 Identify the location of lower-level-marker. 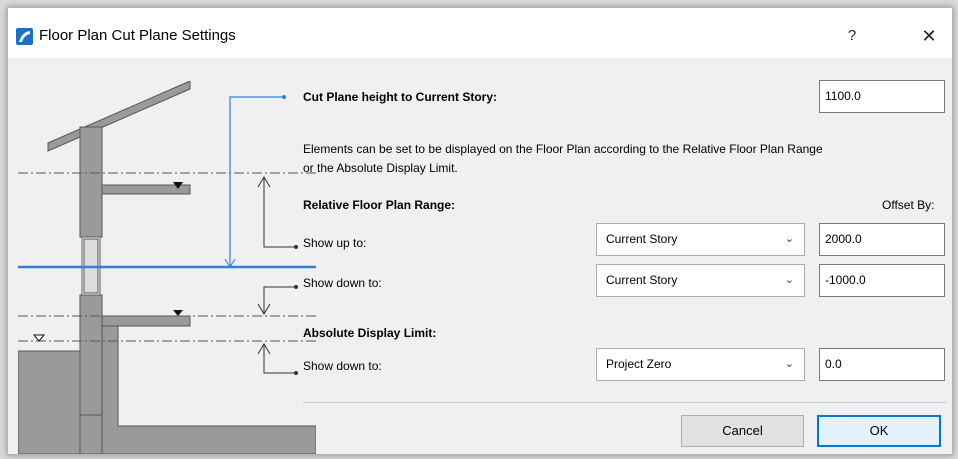
(178, 313).